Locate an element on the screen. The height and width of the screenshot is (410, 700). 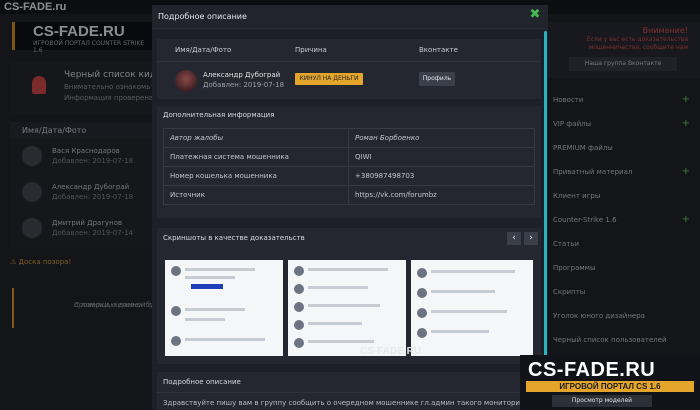
list-item: Вася Краснодаров Добавлен: 2019-07-18 is located at coordinates (82, 156).